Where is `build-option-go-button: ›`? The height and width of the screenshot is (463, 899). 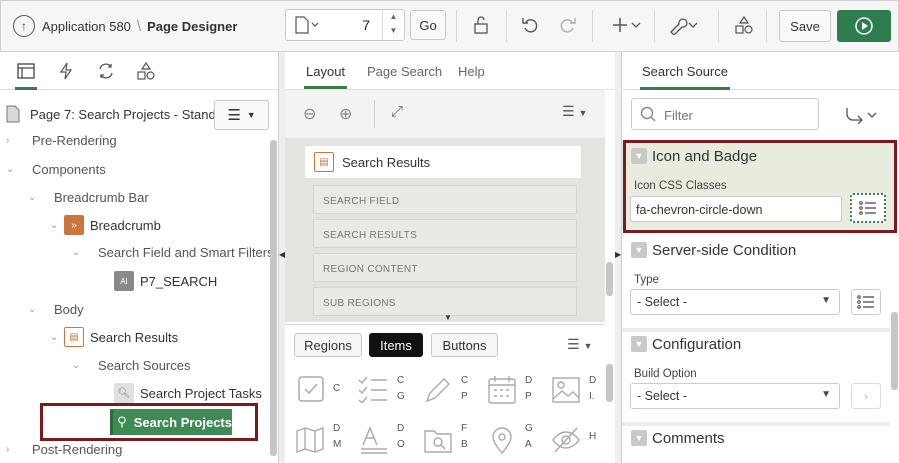
build-option-go-button: › is located at coordinates (866, 396).